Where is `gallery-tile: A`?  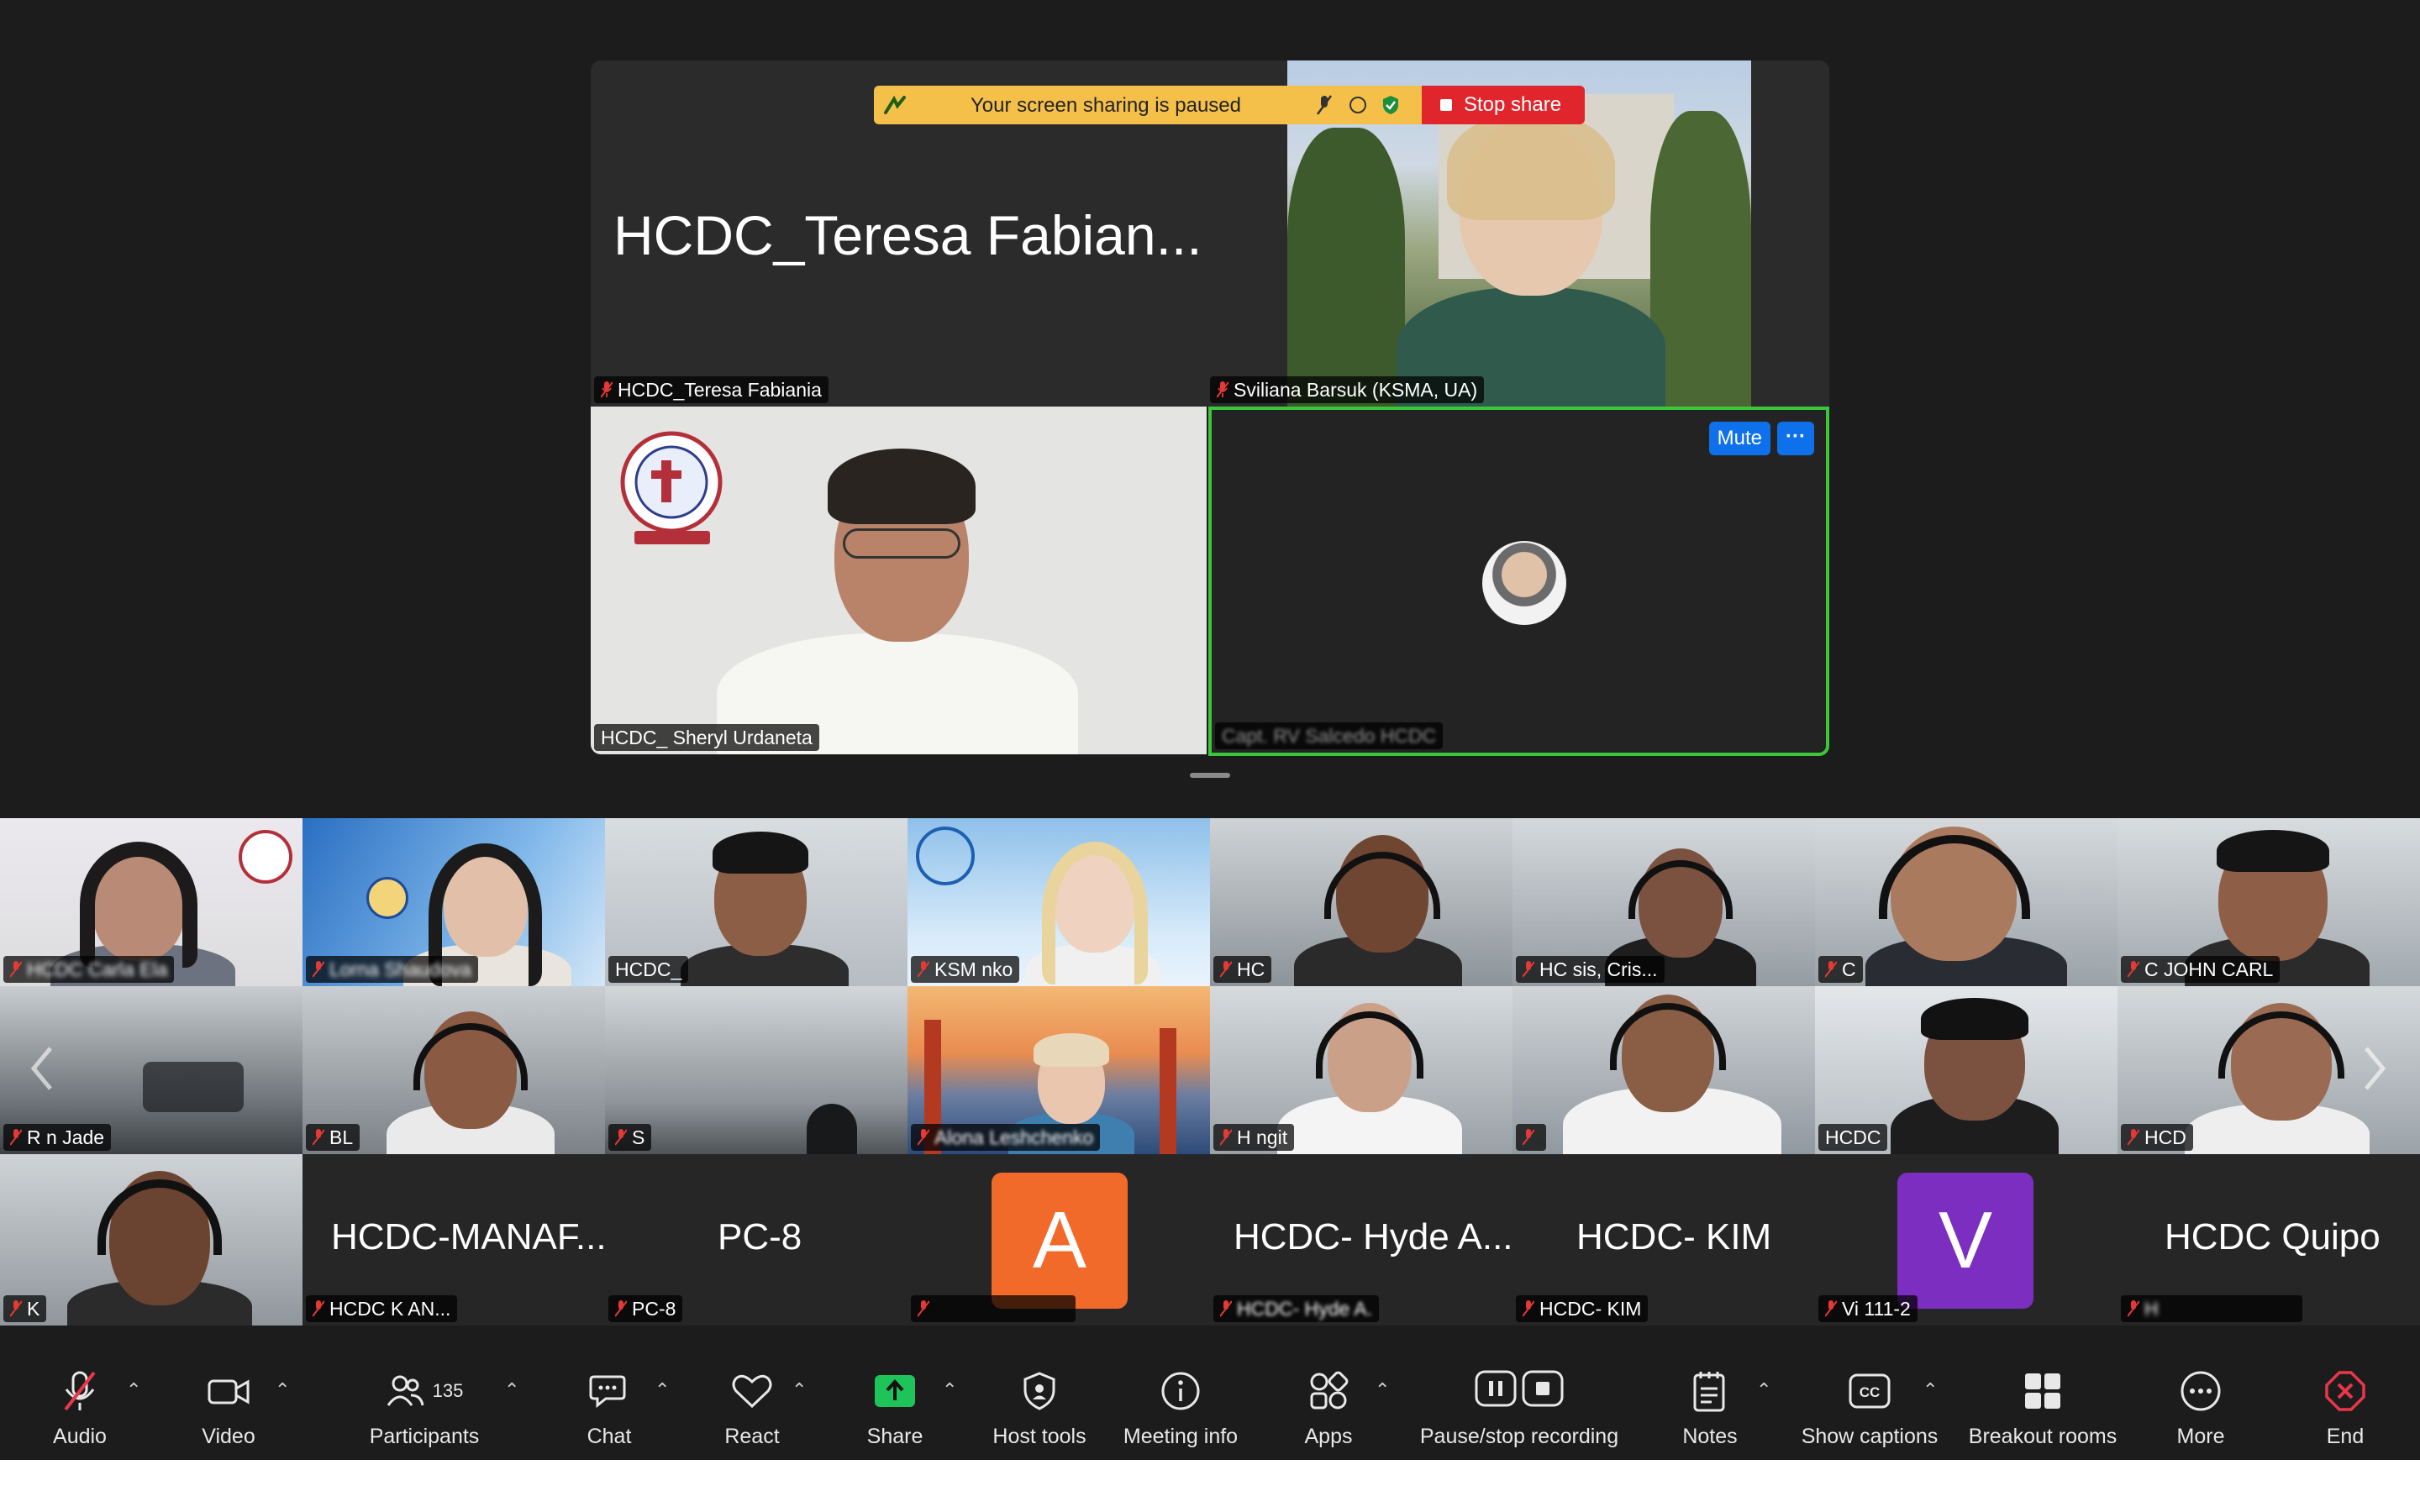 gallery-tile: A is located at coordinates (1059, 1240).